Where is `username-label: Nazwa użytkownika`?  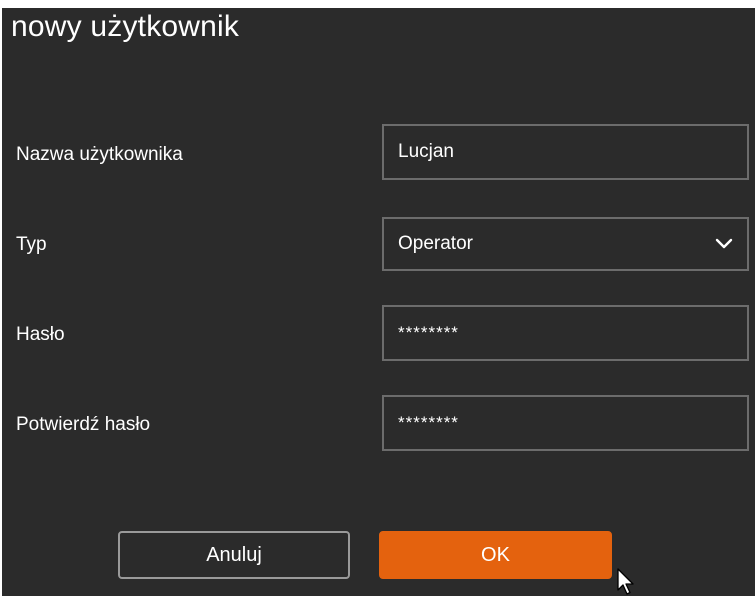 username-label: Nazwa użytkownika is located at coordinates (99, 154).